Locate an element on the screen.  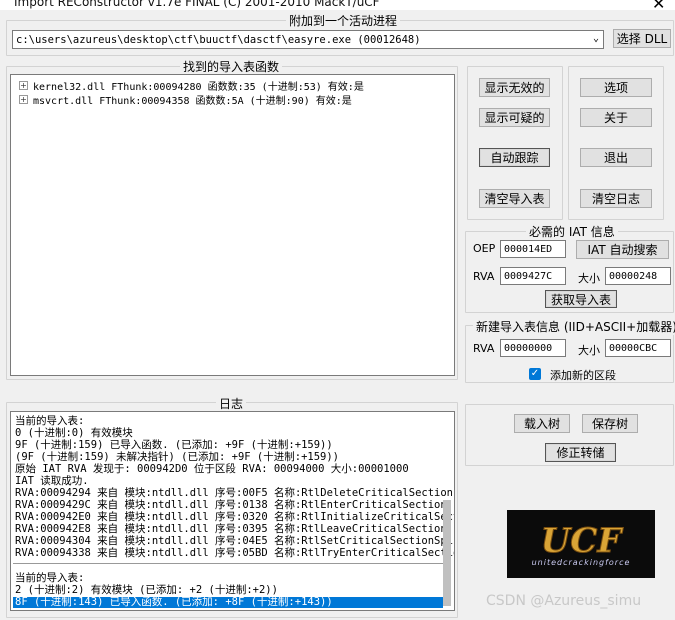
iat-autosearch-button: IAT 自动搜索 is located at coordinates (622, 249).